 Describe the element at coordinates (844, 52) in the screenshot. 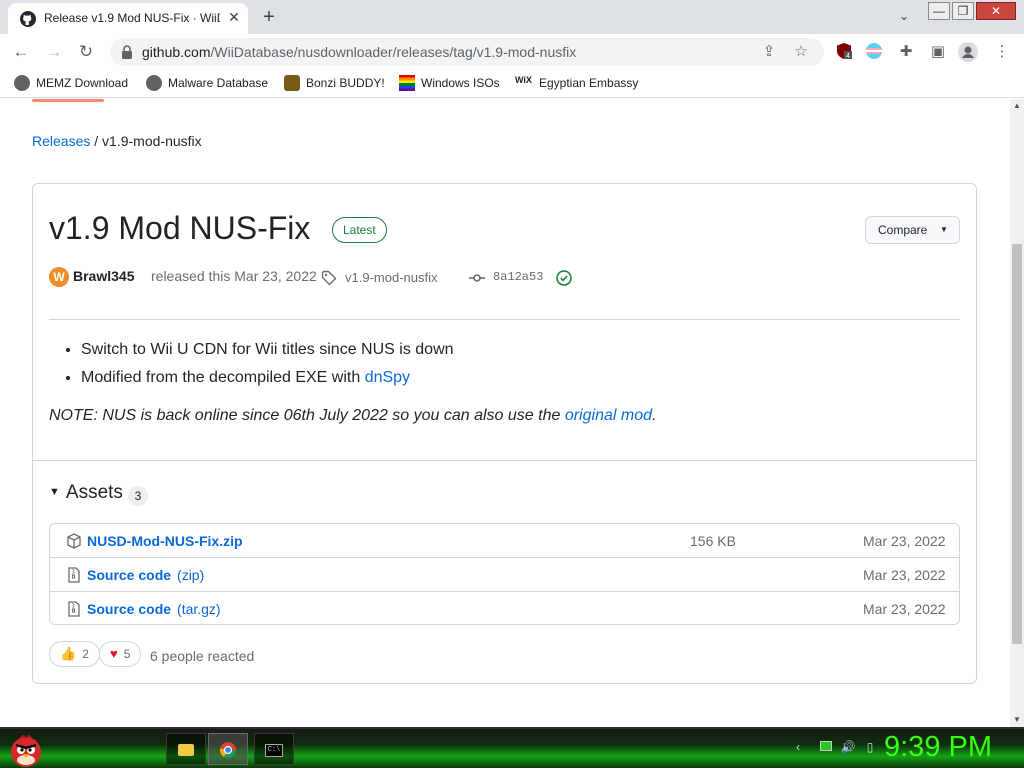

I see `ublock-extension-icon: 4` at that location.